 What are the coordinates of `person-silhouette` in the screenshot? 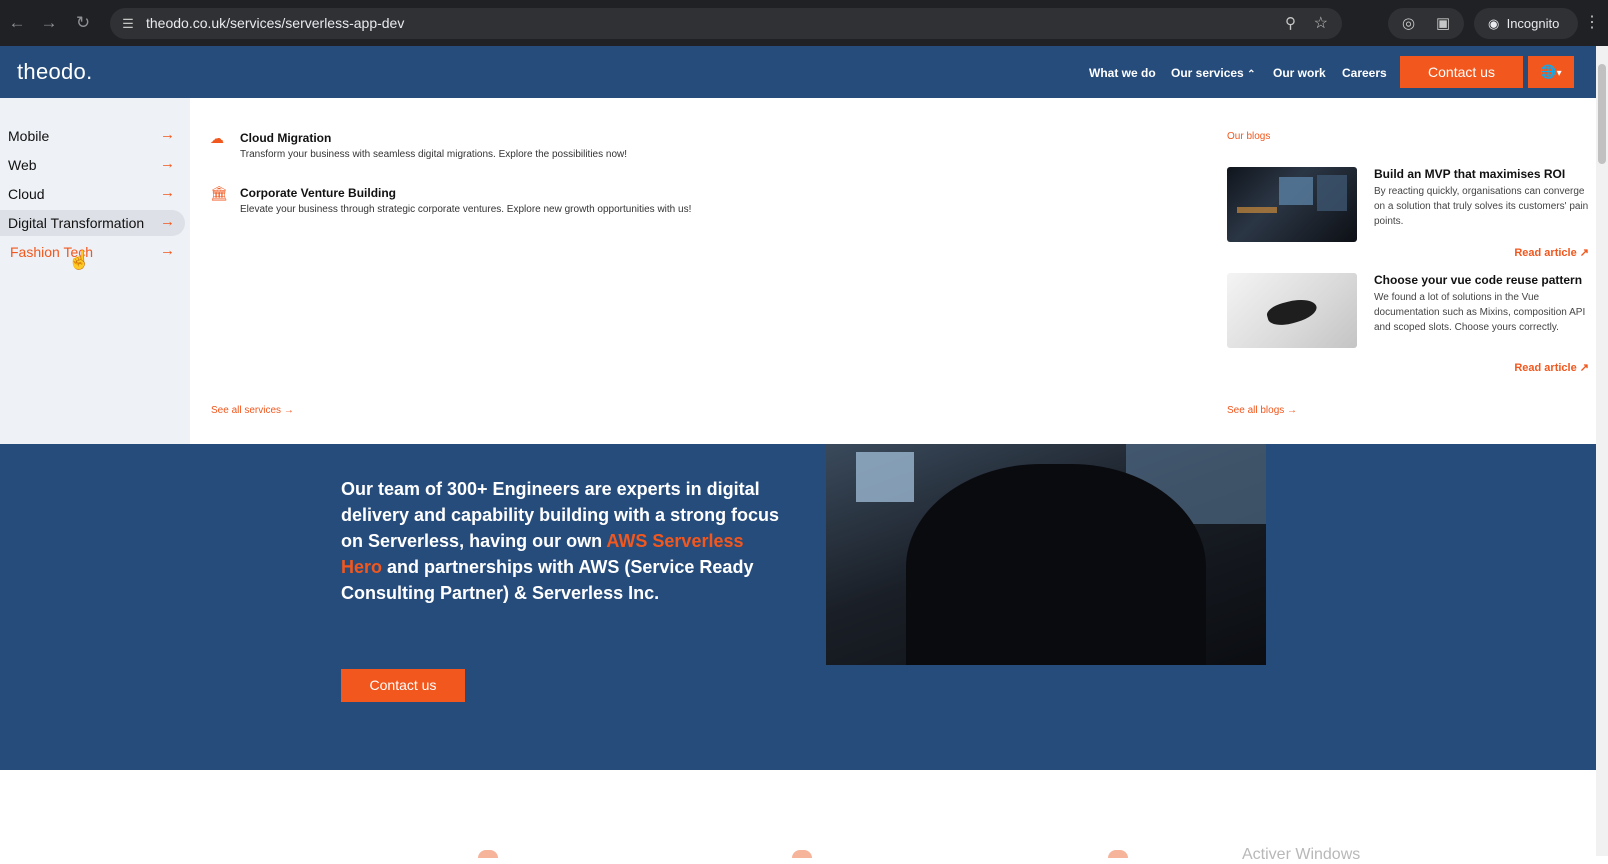 It's located at (1056, 564).